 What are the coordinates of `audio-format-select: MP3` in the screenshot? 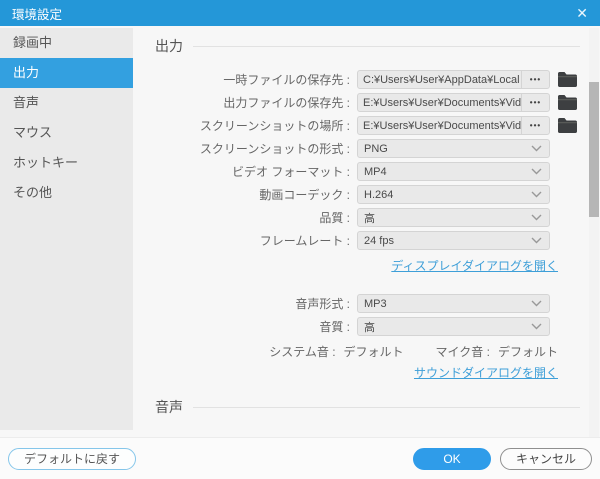 It's located at (453, 303).